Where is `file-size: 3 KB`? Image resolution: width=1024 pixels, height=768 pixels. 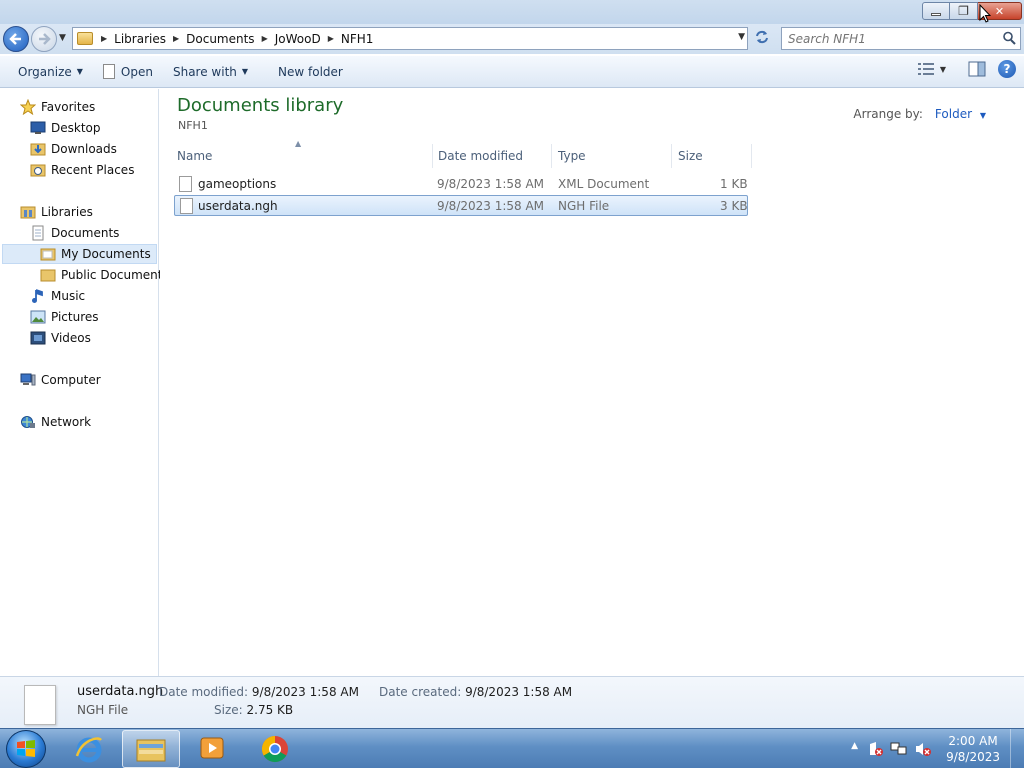 file-size: 3 KB is located at coordinates (734, 206).